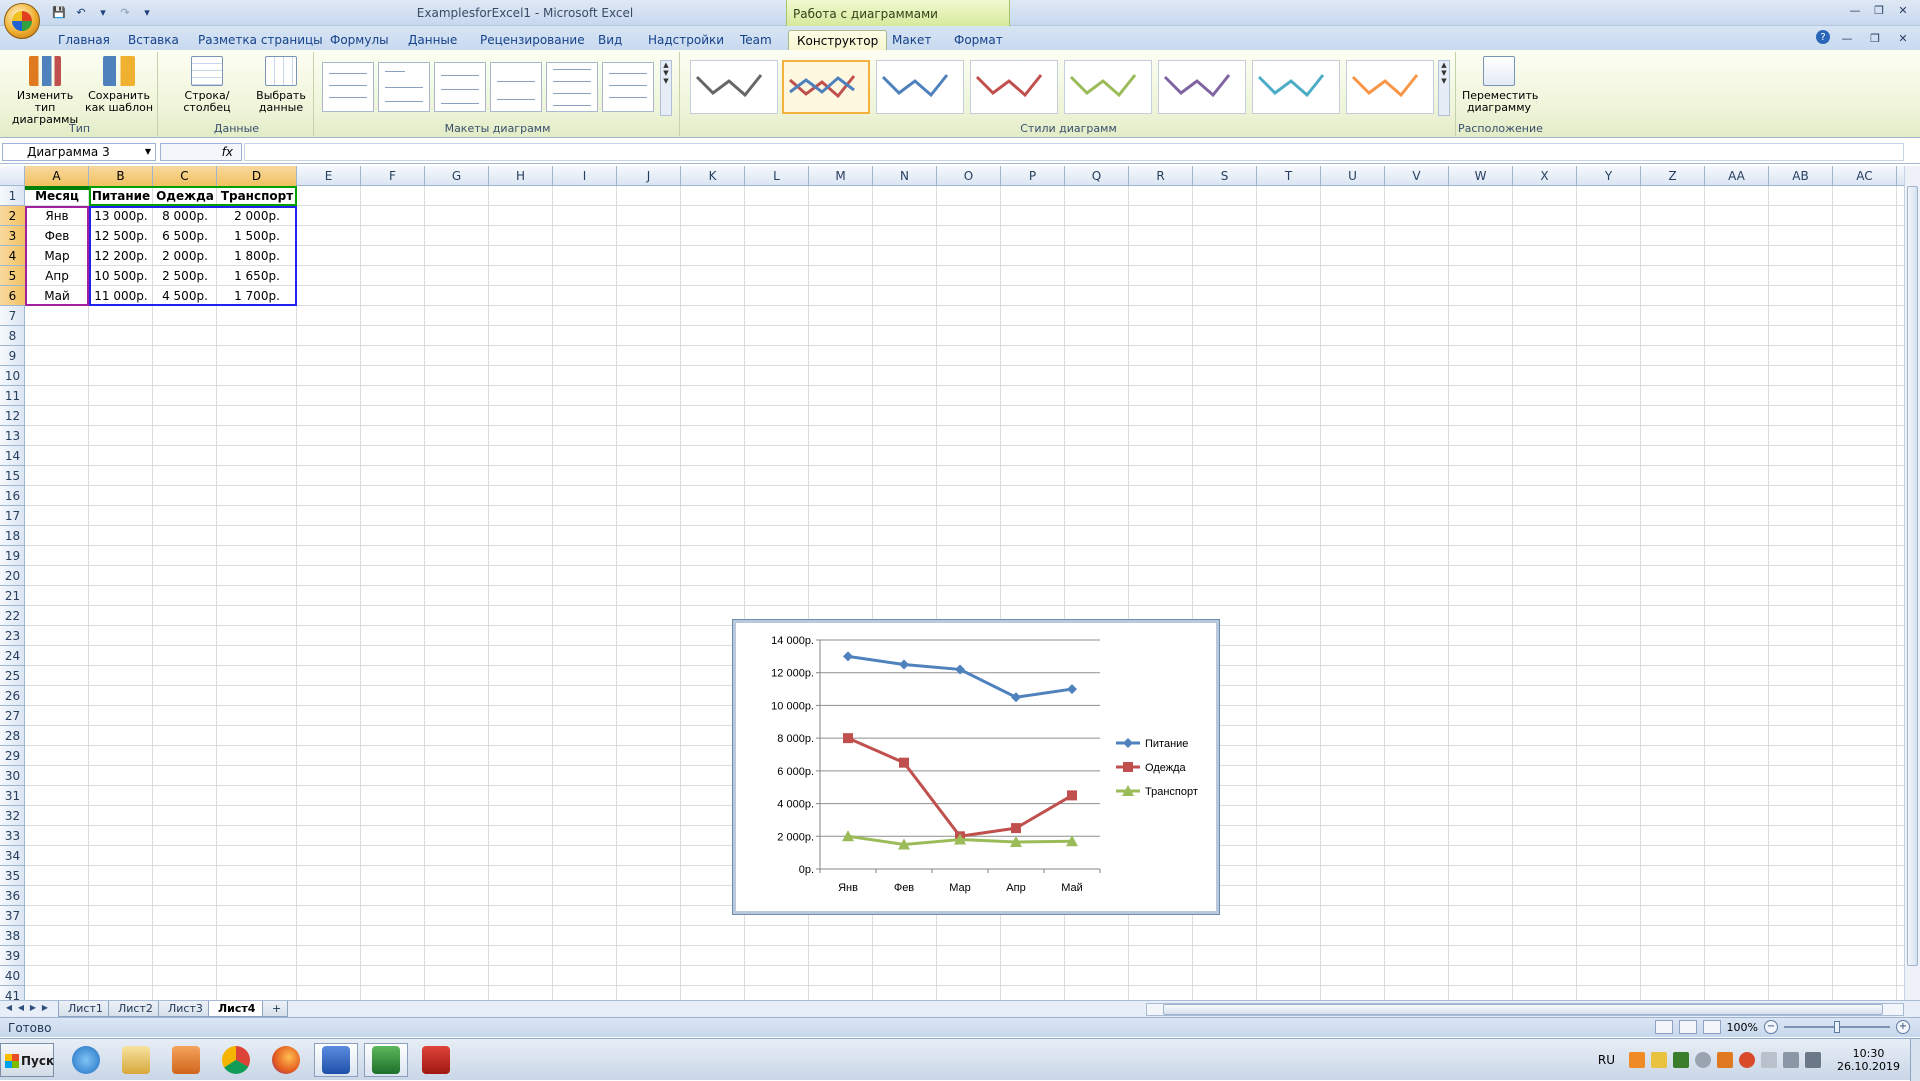  What do you see at coordinates (207, 85) in the screenshot?
I see `switch-row-column-button: Строка/столбец` at bounding box center [207, 85].